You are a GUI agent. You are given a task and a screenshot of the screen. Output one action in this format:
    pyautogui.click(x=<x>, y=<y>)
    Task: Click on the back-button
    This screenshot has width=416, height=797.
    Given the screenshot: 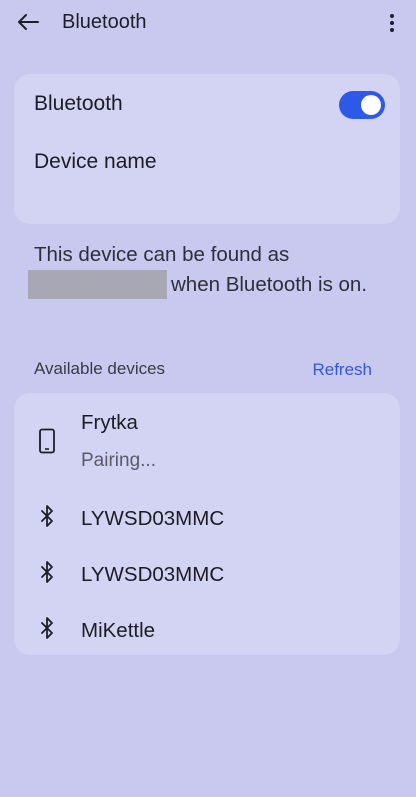 What is the action you would take?
    pyautogui.click(x=28, y=22)
    